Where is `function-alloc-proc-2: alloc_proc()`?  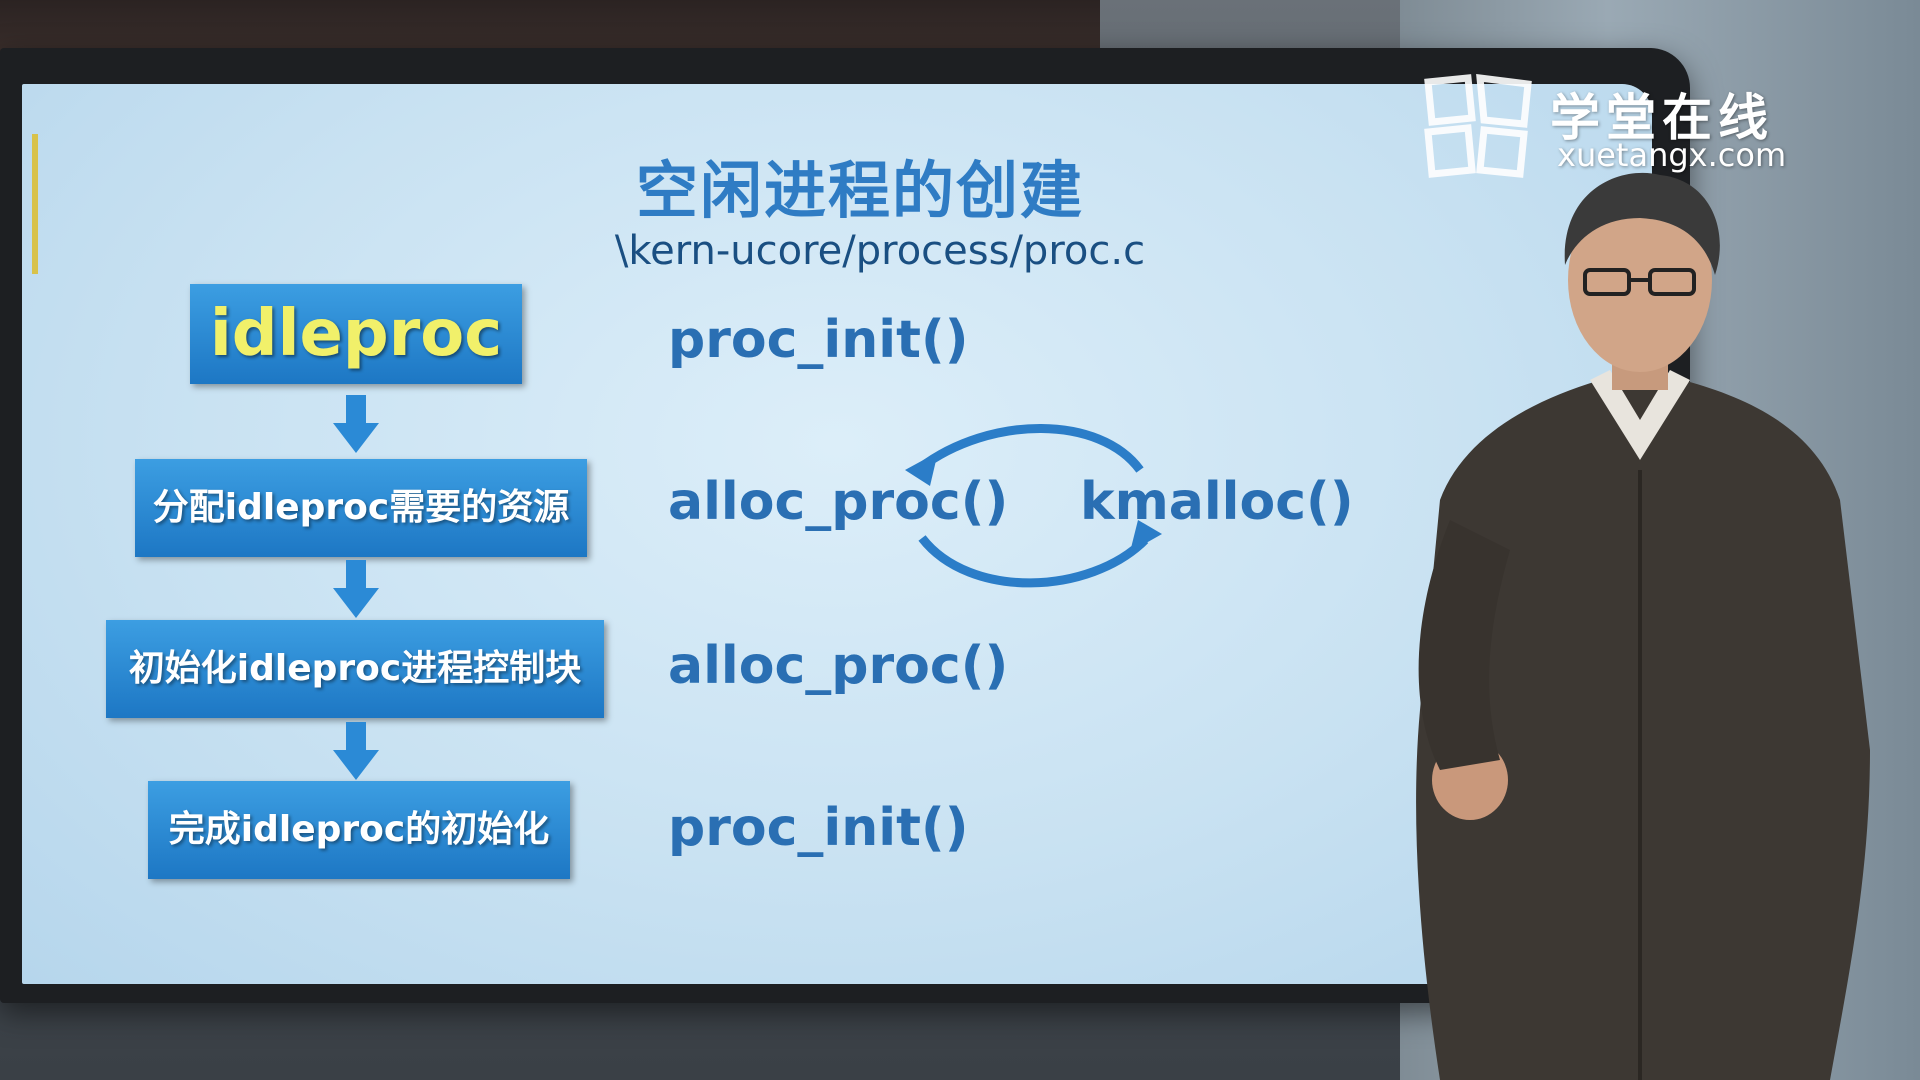
function-alloc-proc-2: alloc_proc() is located at coordinates (838, 666).